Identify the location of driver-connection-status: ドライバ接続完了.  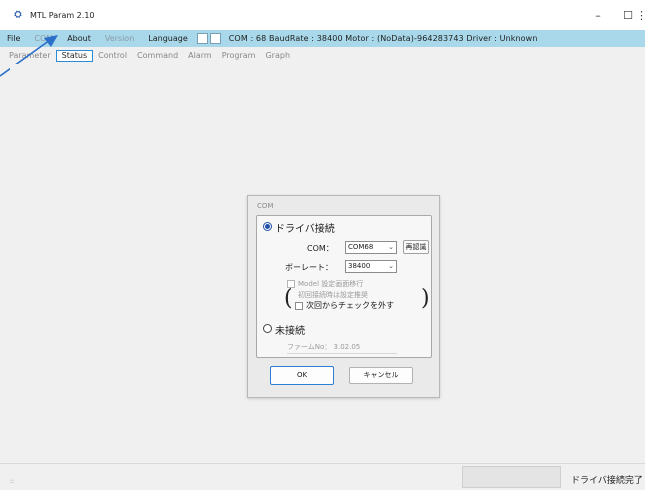
(607, 481).